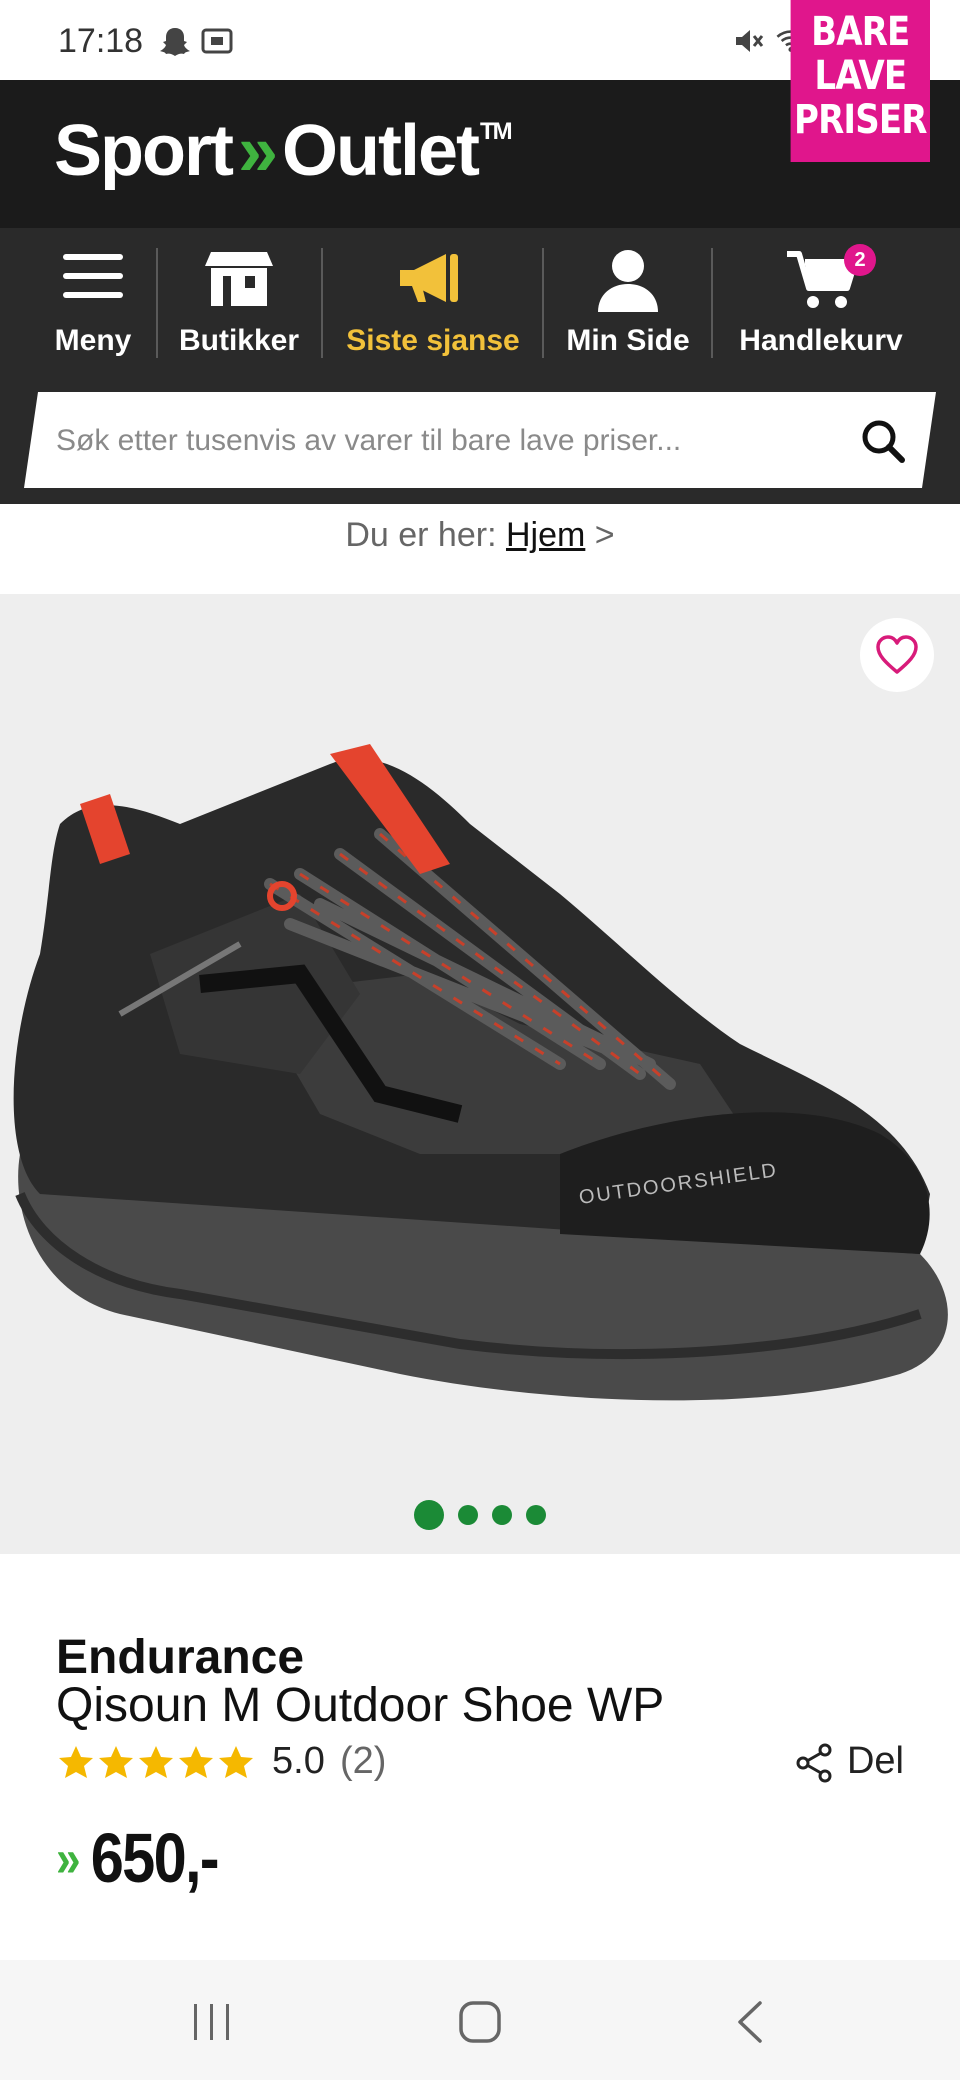  What do you see at coordinates (545, 535) in the screenshot?
I see `breadcrumb-link-home: Hjem` at bounding box center [545, 535].